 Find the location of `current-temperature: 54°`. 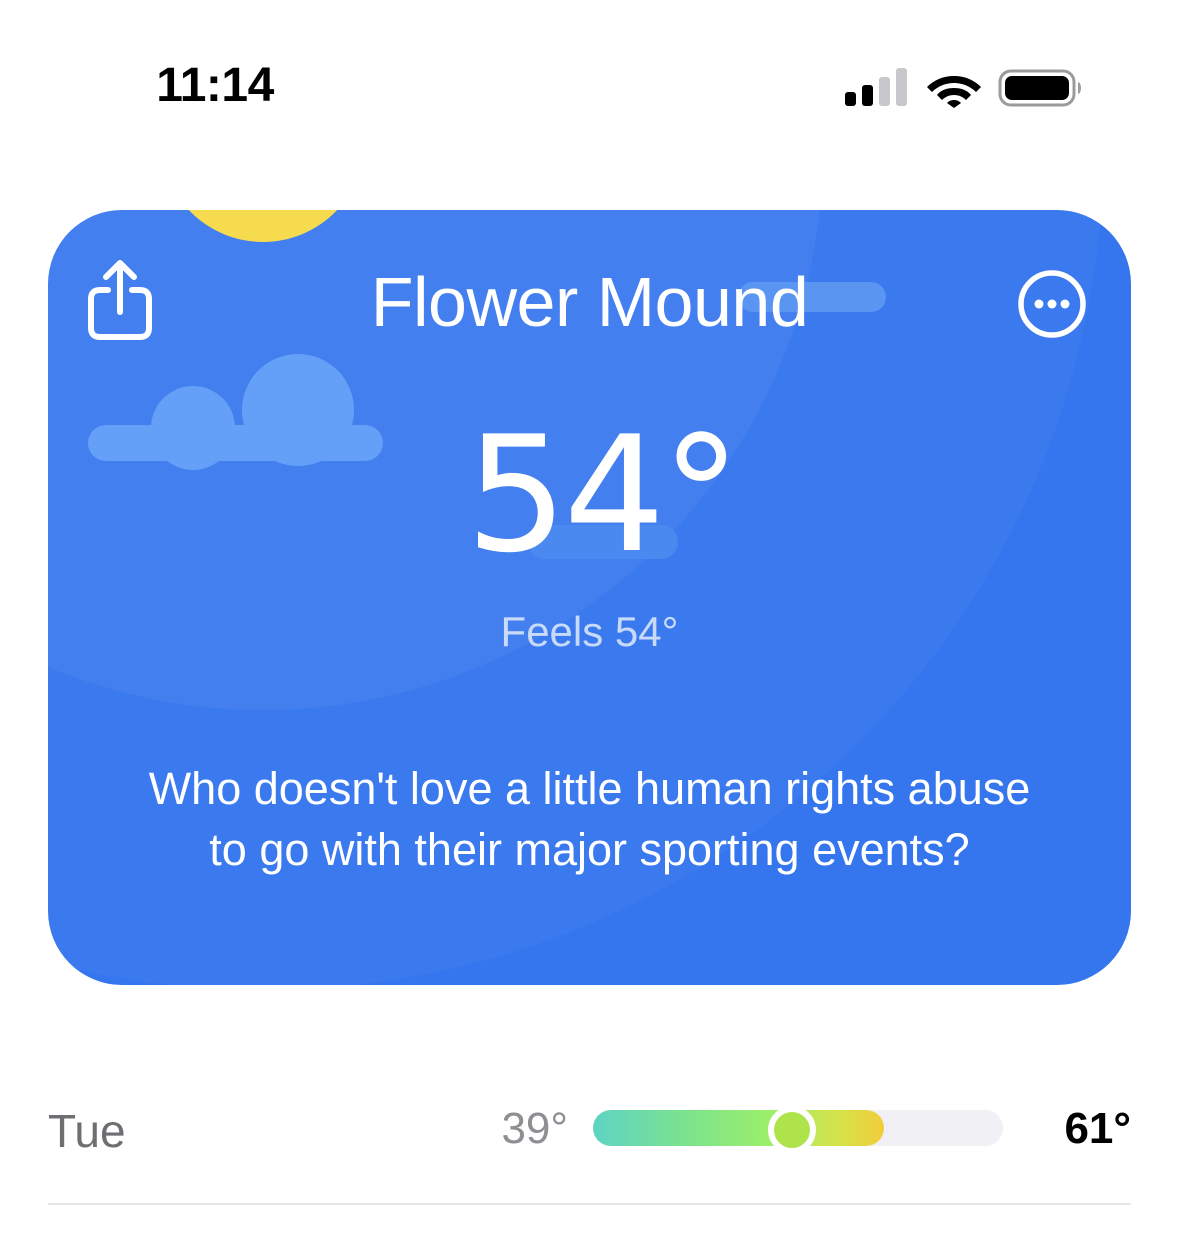

current-temperature: 54° is located at coordinates (603, 494).